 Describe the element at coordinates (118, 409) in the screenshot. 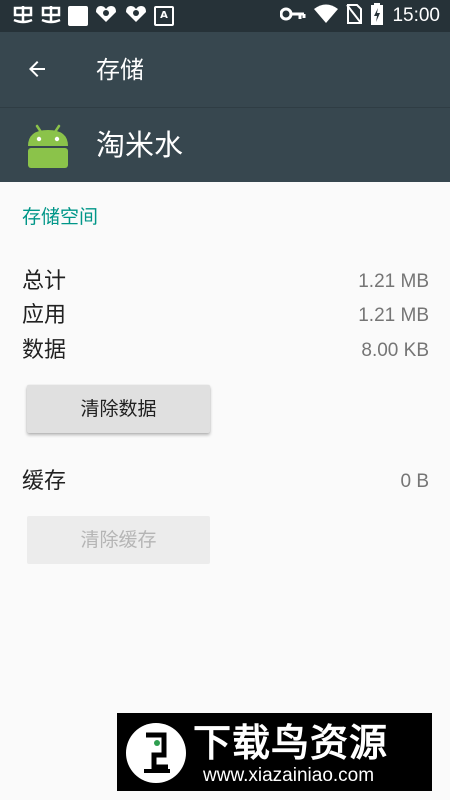

I see `clear-data-button: 清除数据` at that location.